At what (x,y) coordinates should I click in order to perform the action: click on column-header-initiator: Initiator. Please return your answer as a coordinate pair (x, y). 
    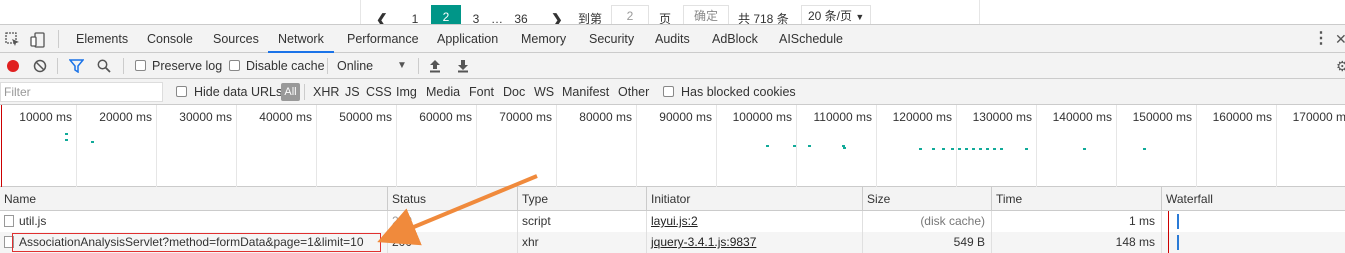
    Looking at the image, I should click on (755, 199).